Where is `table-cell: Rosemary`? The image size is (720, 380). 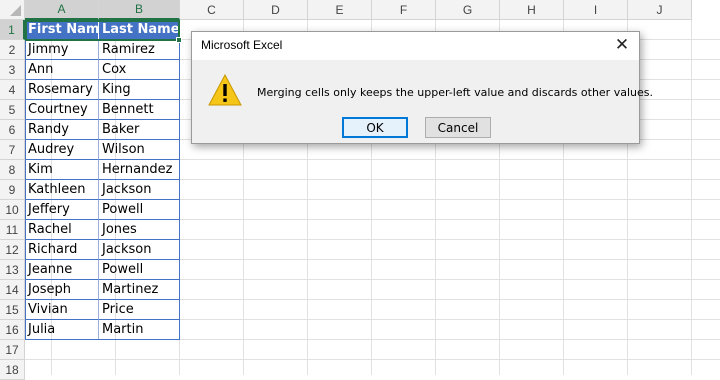 table-cell: Rosemary is located at coordinates (62, 90).